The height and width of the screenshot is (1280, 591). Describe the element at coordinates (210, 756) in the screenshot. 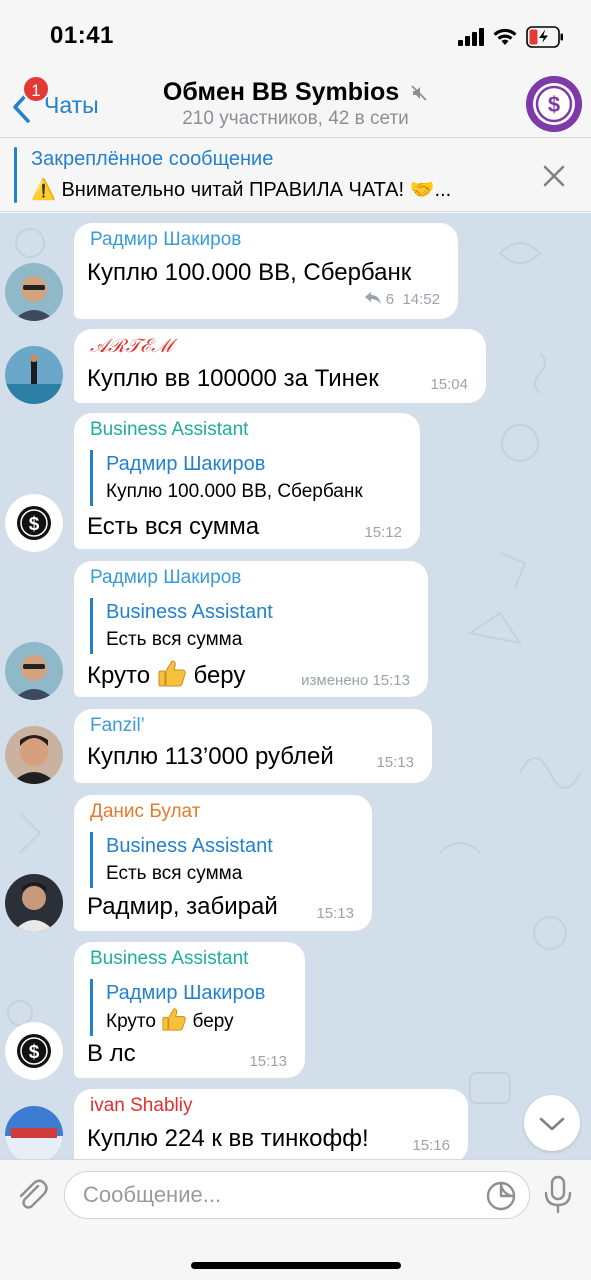

I see `message-text: Куплю 113’000 рублей` at that location.